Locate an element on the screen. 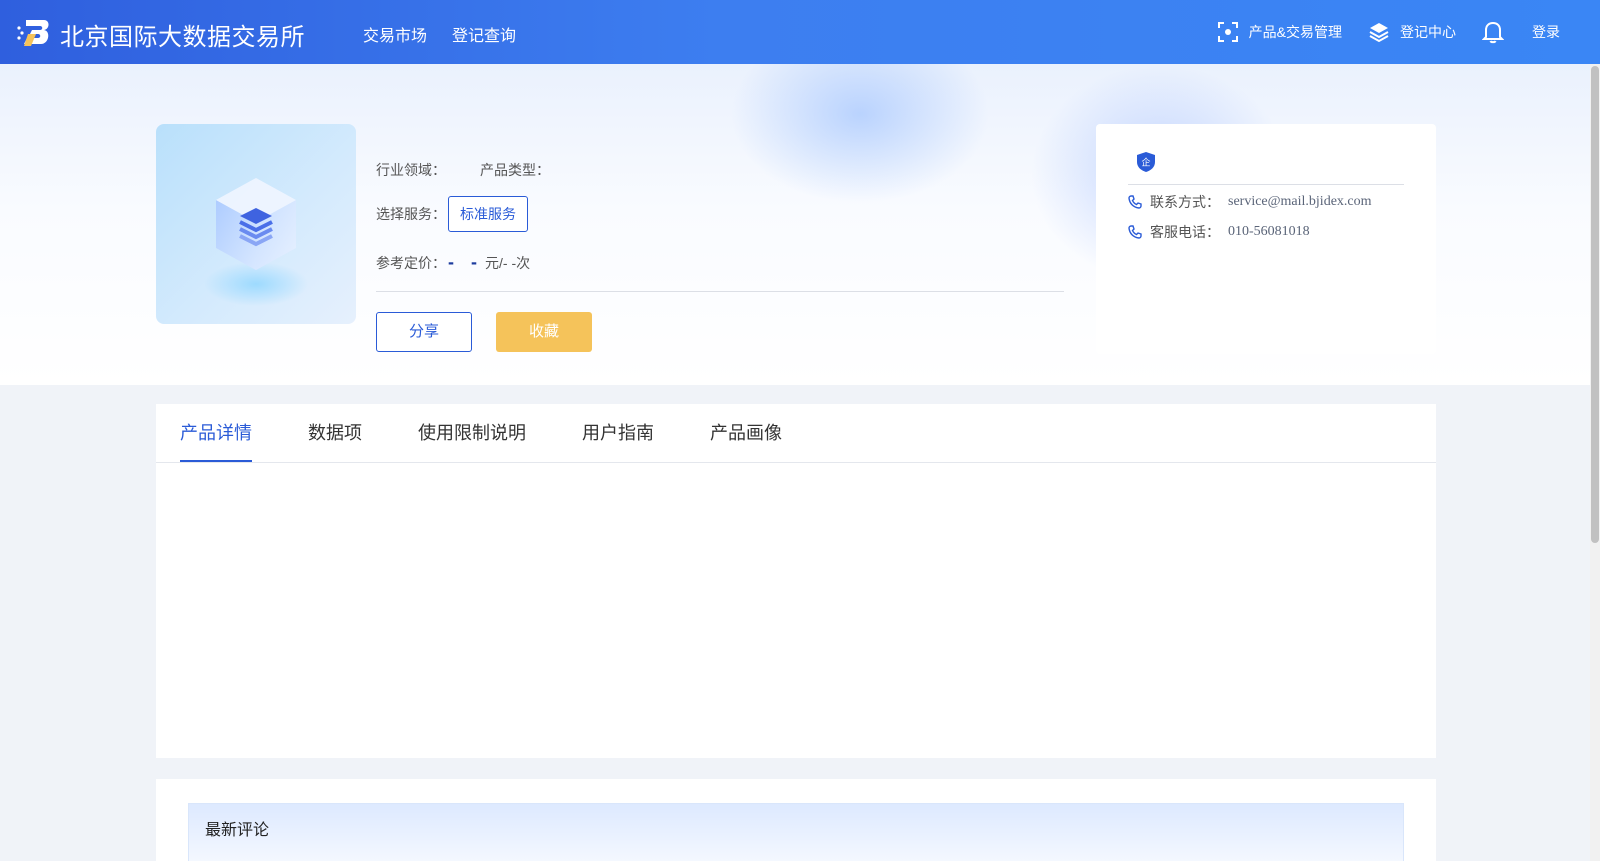 The height and width of the screenshot is (861, 1600). product-cover-image is located at coordinates (256, 224).